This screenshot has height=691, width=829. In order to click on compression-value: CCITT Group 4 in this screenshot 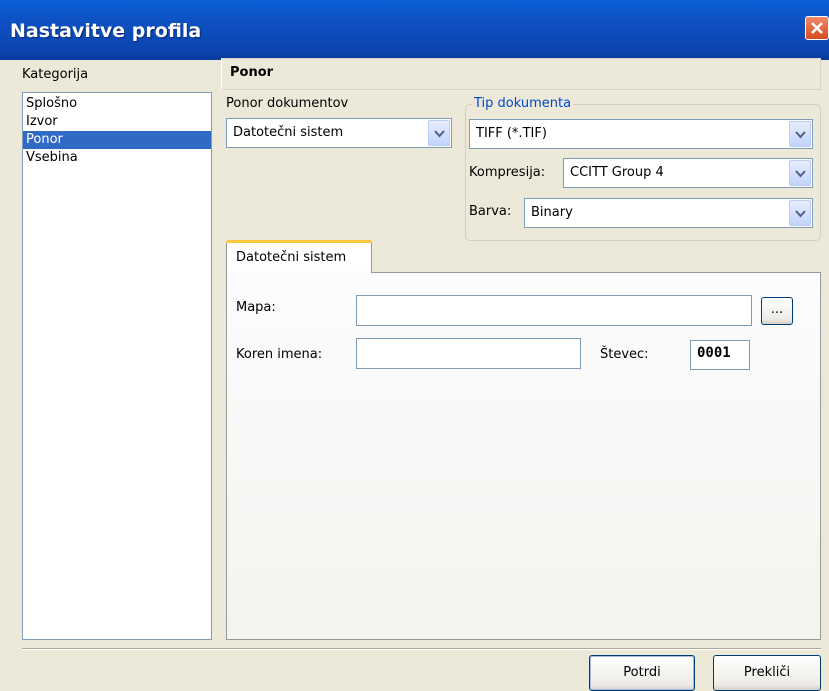, I will do `click(617, 172)`.